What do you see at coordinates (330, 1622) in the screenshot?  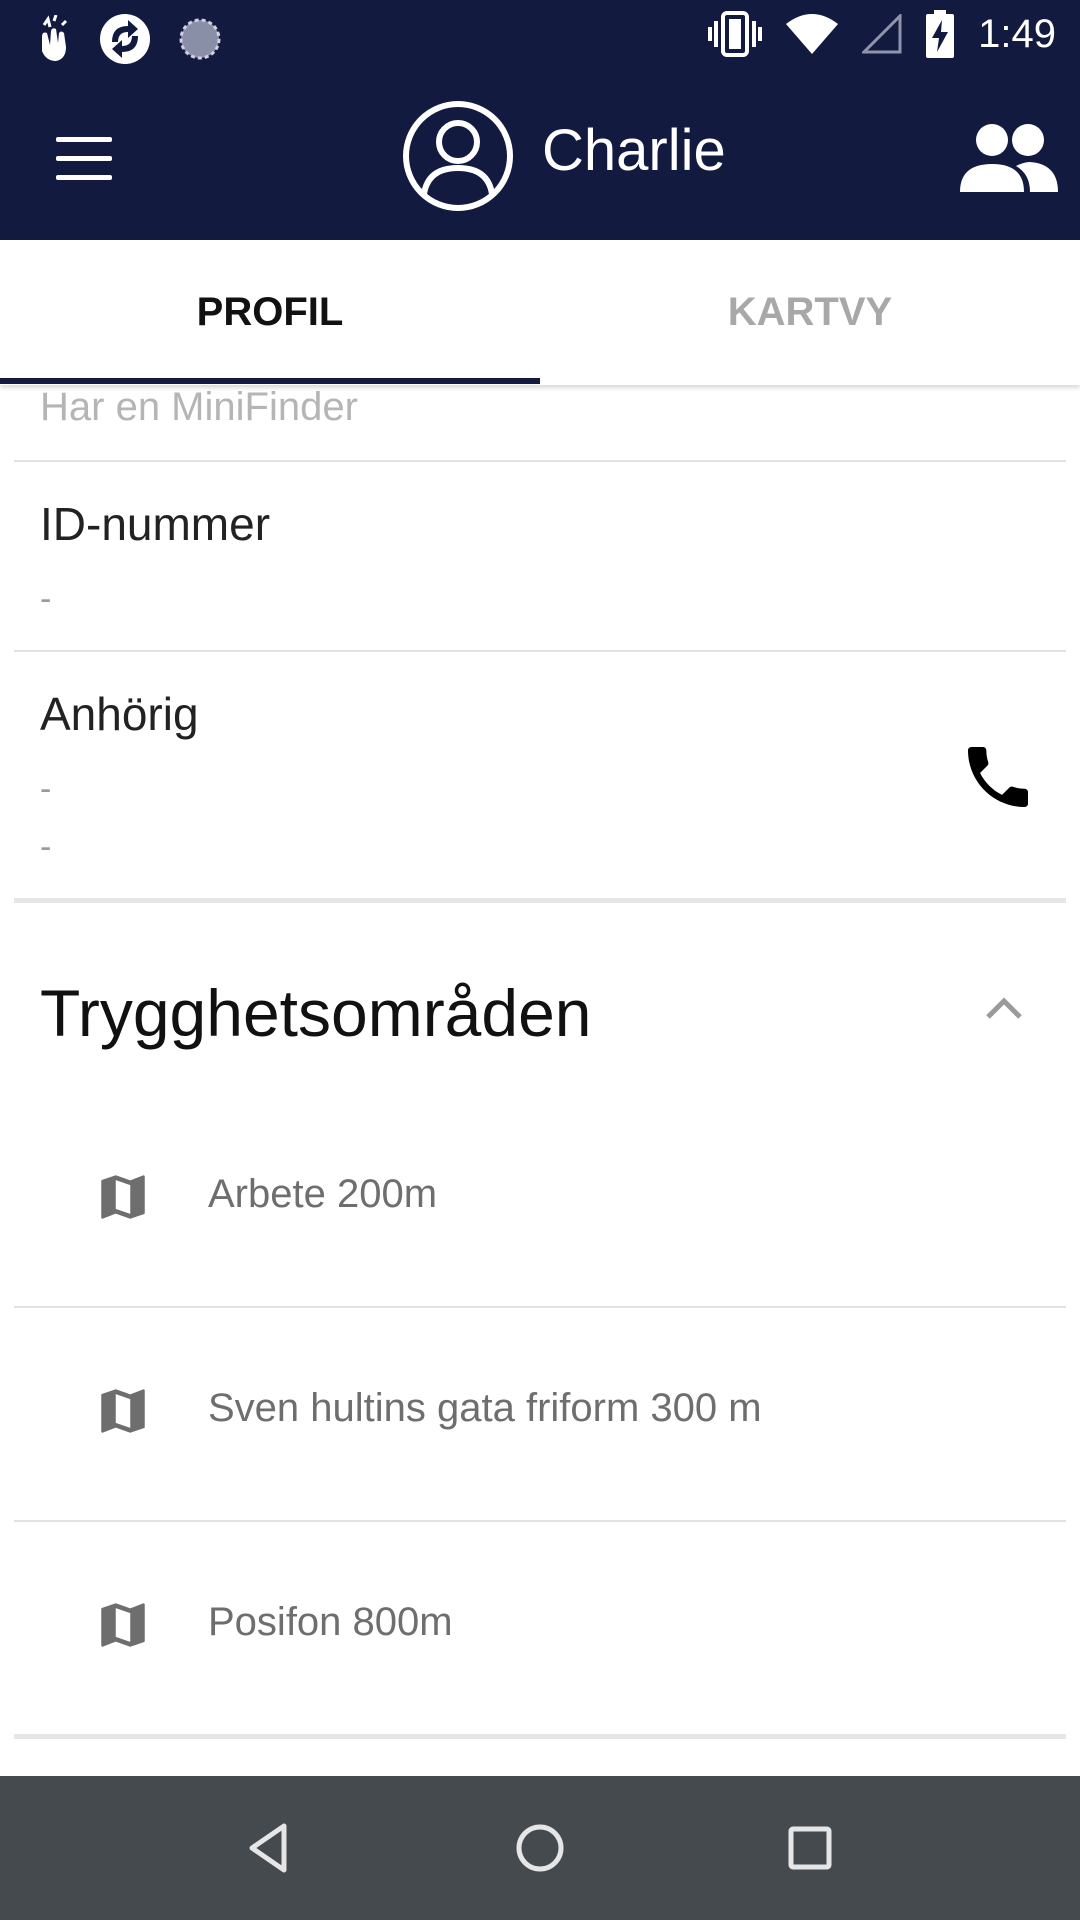 I see `safety-area-label: Posifon 800m` at bounding box center [330, 1622].